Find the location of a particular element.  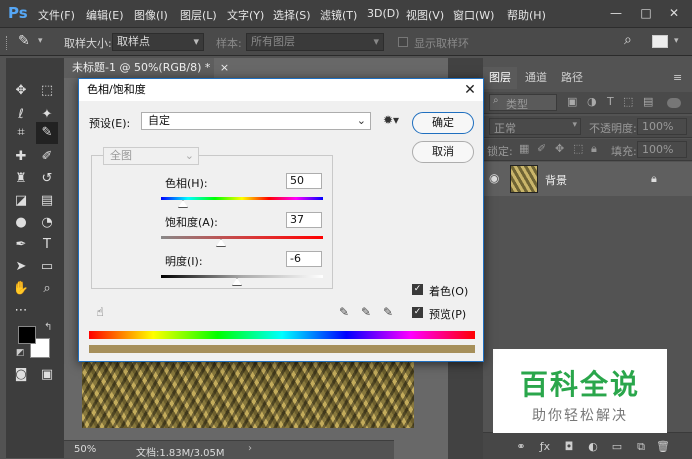

clone-stamp-tool-icon: ♜ is located at coordinates (21, 179).